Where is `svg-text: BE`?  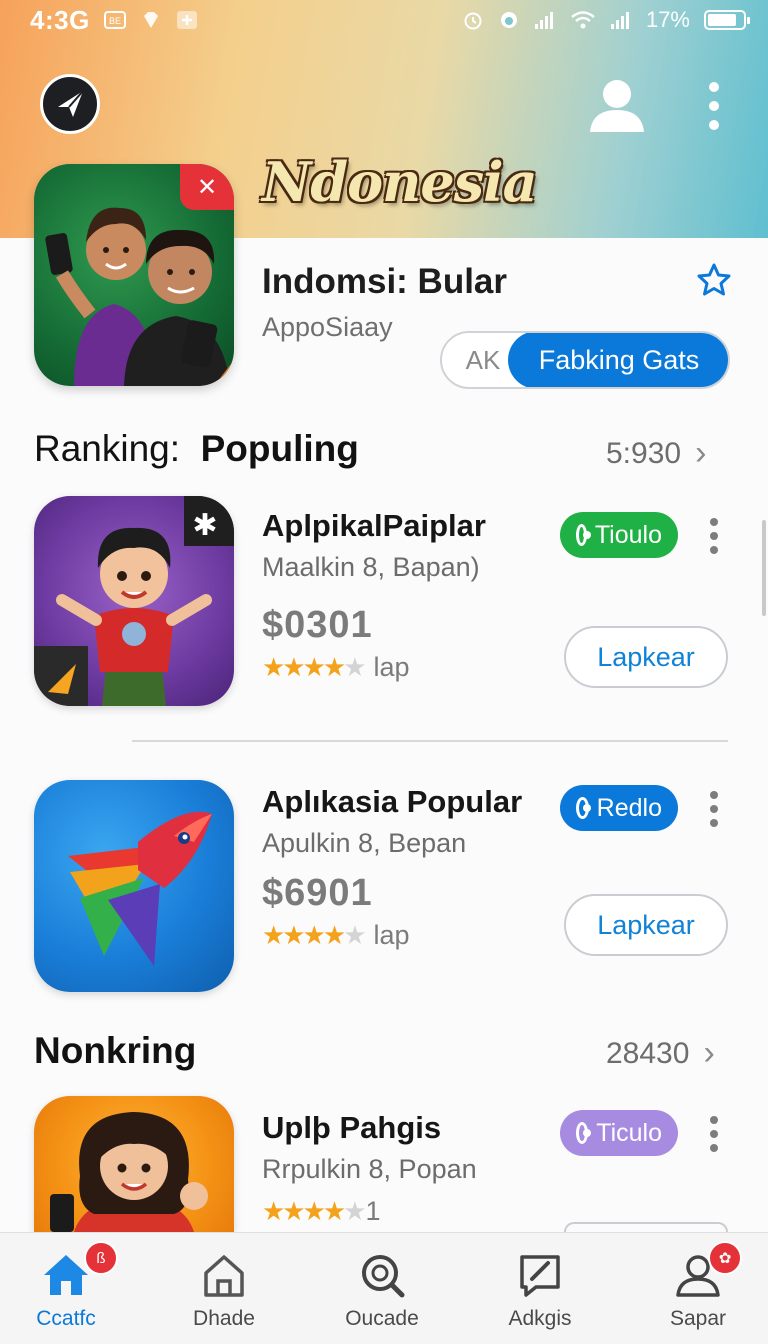 svg-text: BE is located at coordinates (115, 21).